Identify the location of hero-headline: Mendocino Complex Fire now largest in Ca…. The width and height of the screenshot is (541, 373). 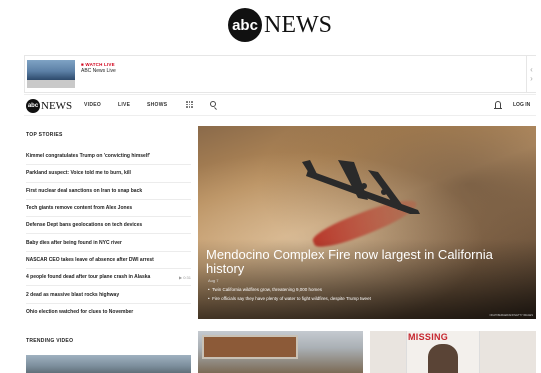
(366, 262).